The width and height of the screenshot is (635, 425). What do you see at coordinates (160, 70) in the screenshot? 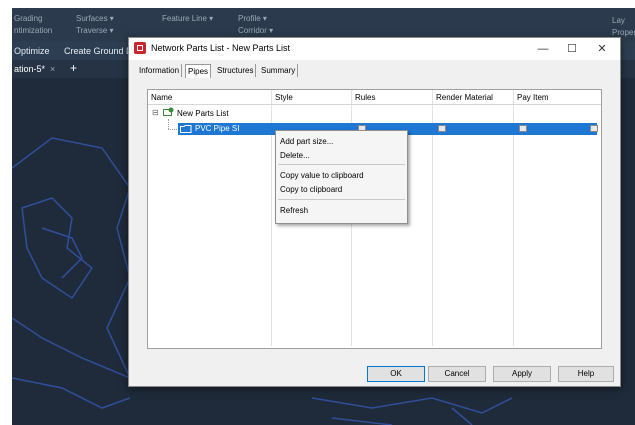
I see `tab-information: Information` at bounding box center [160, 70].